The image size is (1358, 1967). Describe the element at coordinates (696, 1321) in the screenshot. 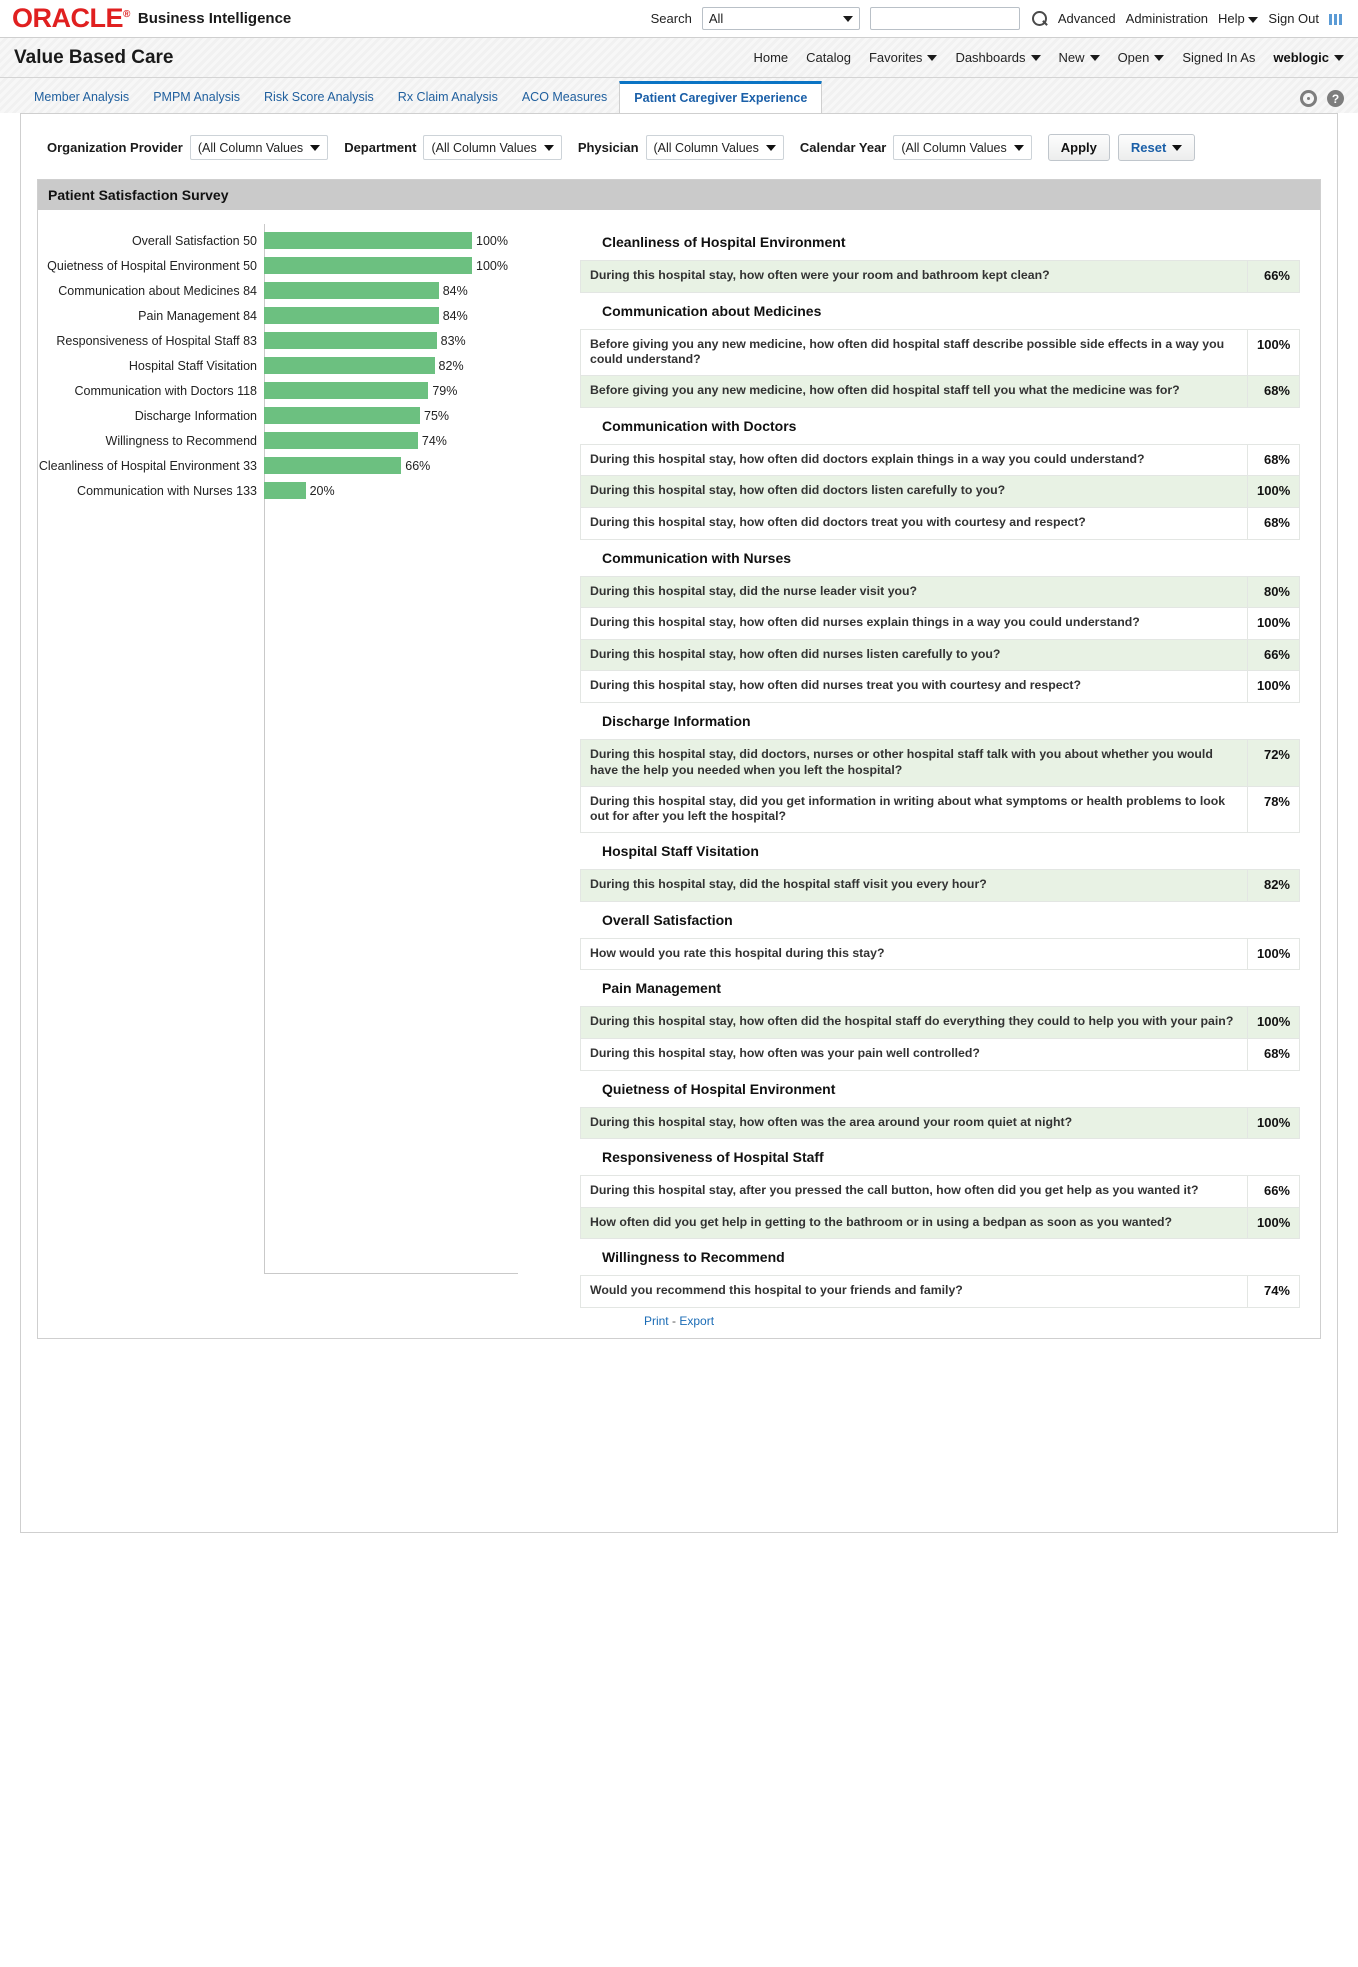

I see `export-link: Export` at that location.